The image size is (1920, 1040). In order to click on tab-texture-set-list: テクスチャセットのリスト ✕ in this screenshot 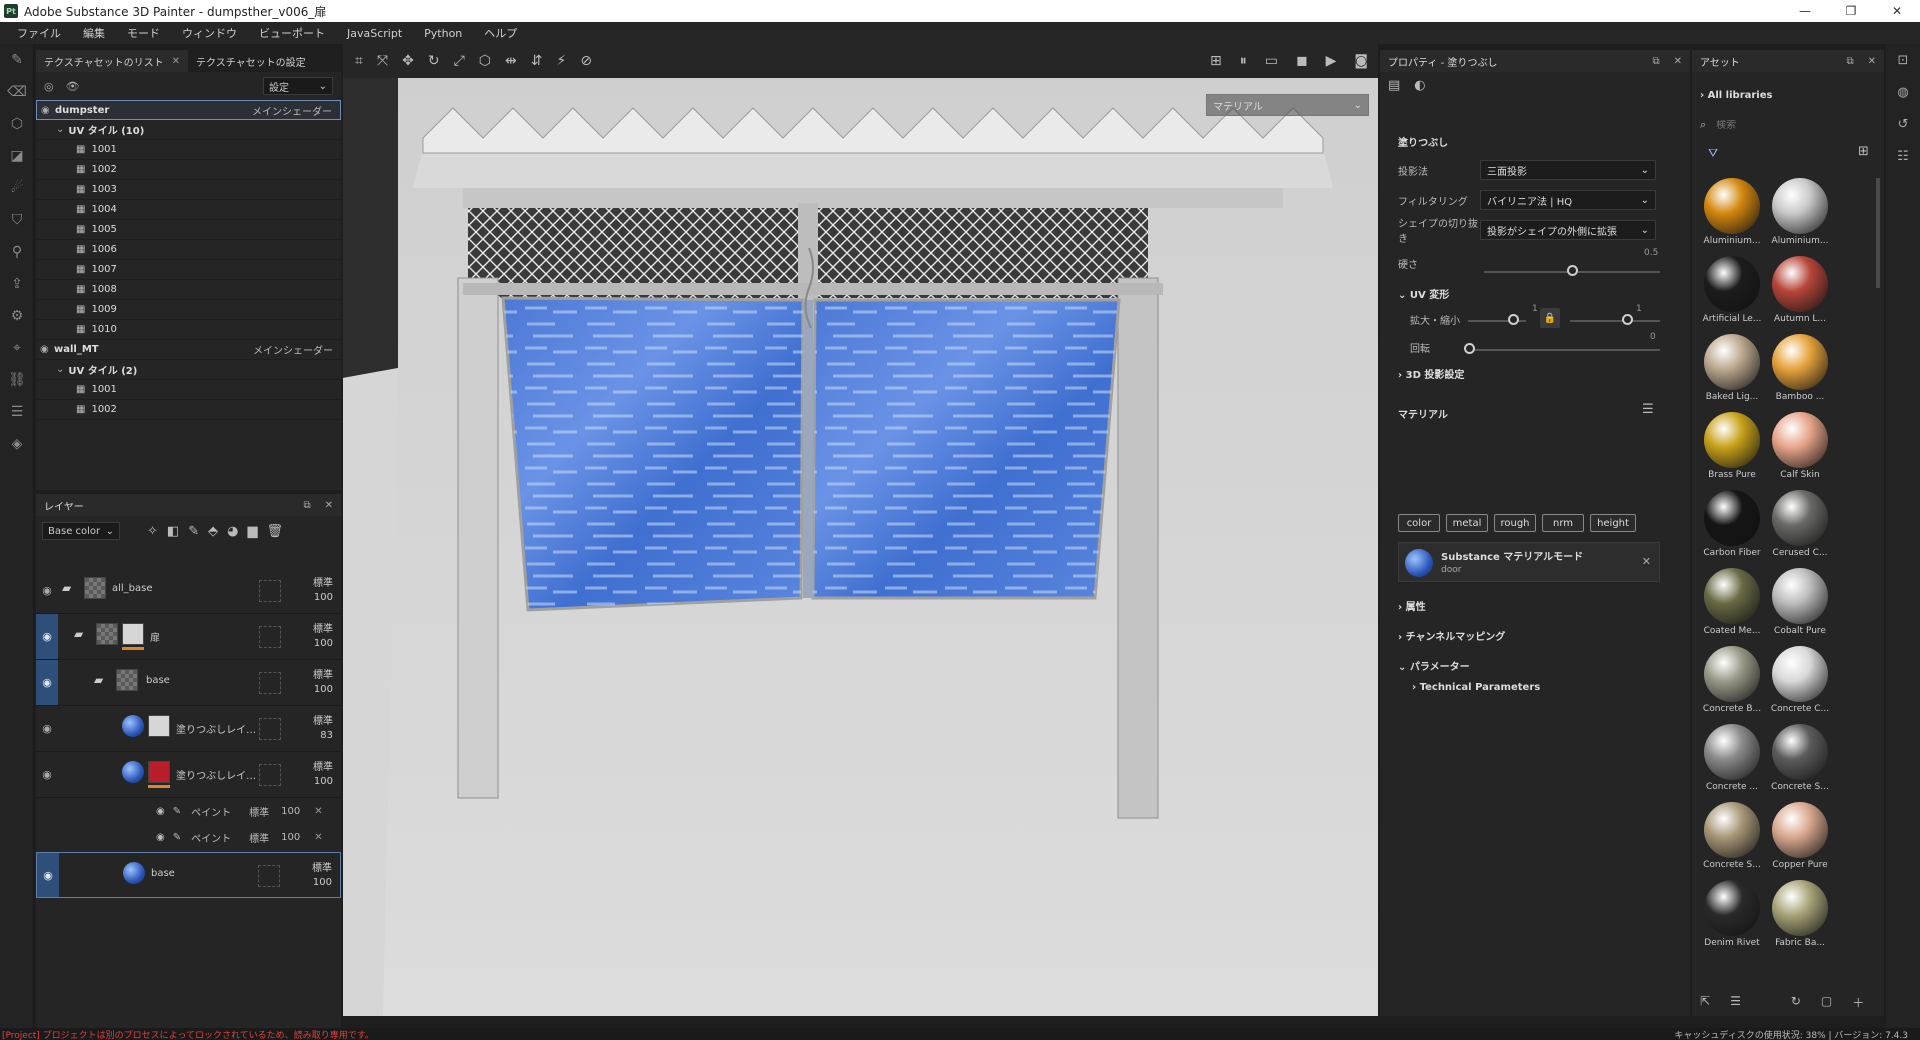, I will do `click(112, 61)`.